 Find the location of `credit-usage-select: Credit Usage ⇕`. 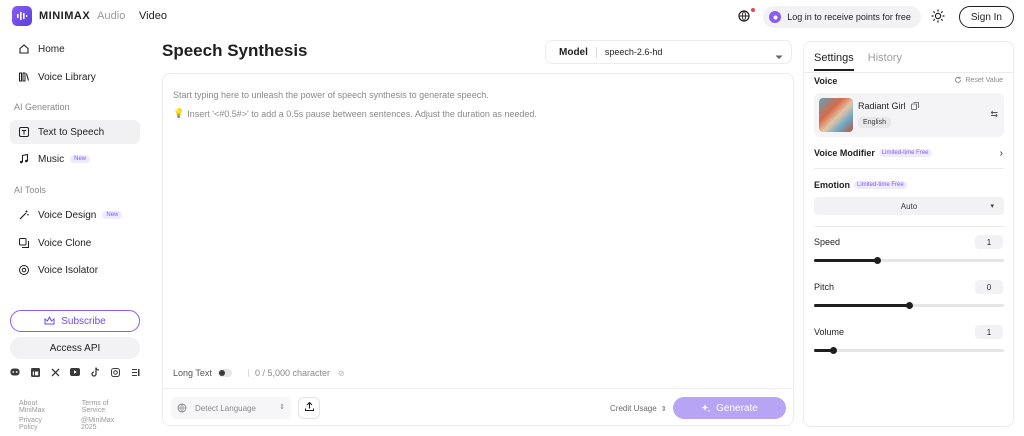

credit-usage-select: Credit Usage ⇕ is located at coordinates (638, 408).